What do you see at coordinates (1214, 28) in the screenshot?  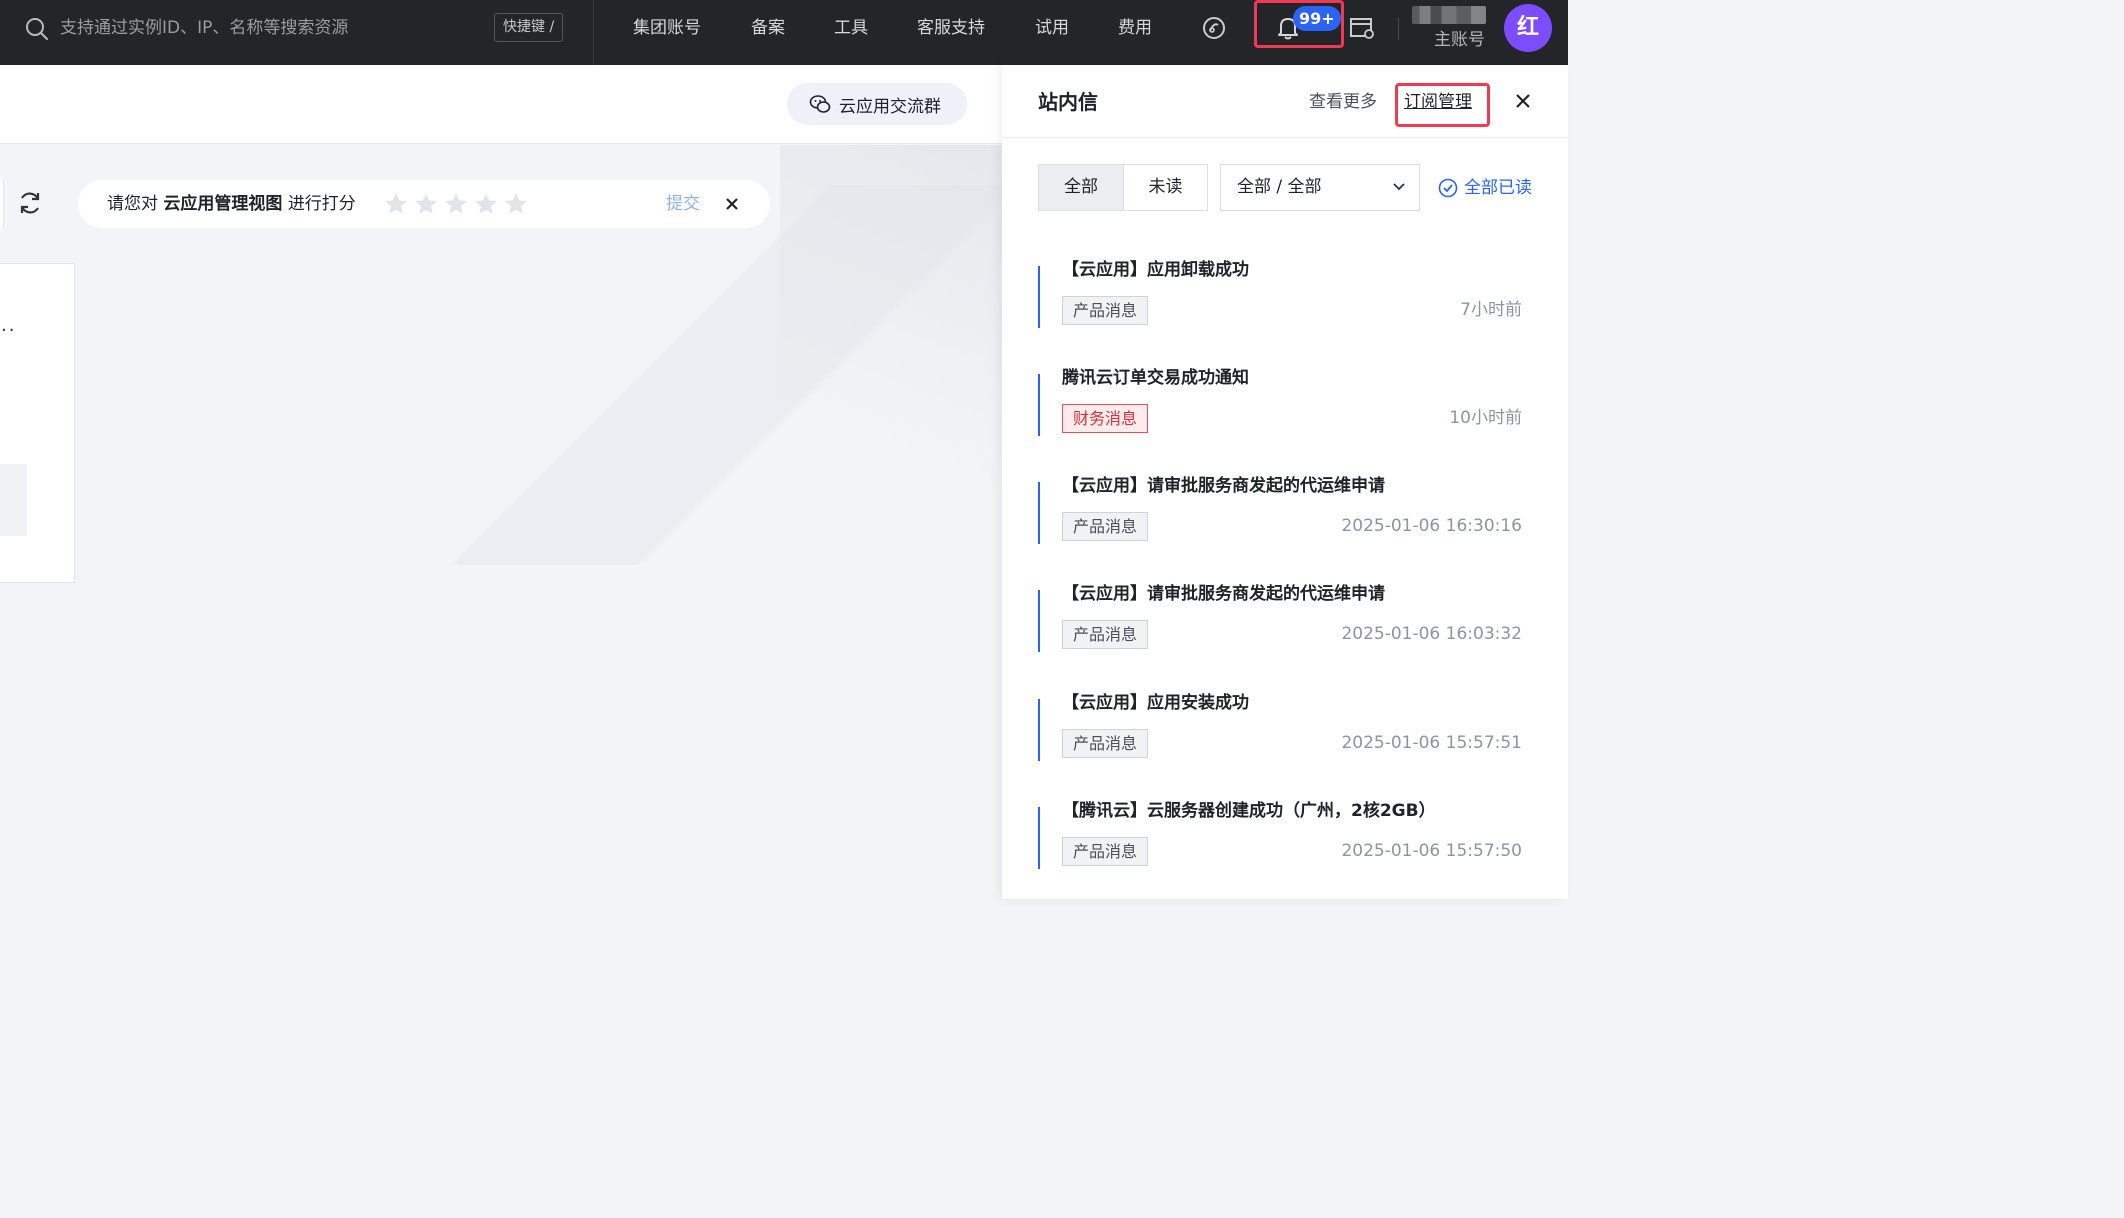 I see `service-icon` at bounding box center [1214, 28].